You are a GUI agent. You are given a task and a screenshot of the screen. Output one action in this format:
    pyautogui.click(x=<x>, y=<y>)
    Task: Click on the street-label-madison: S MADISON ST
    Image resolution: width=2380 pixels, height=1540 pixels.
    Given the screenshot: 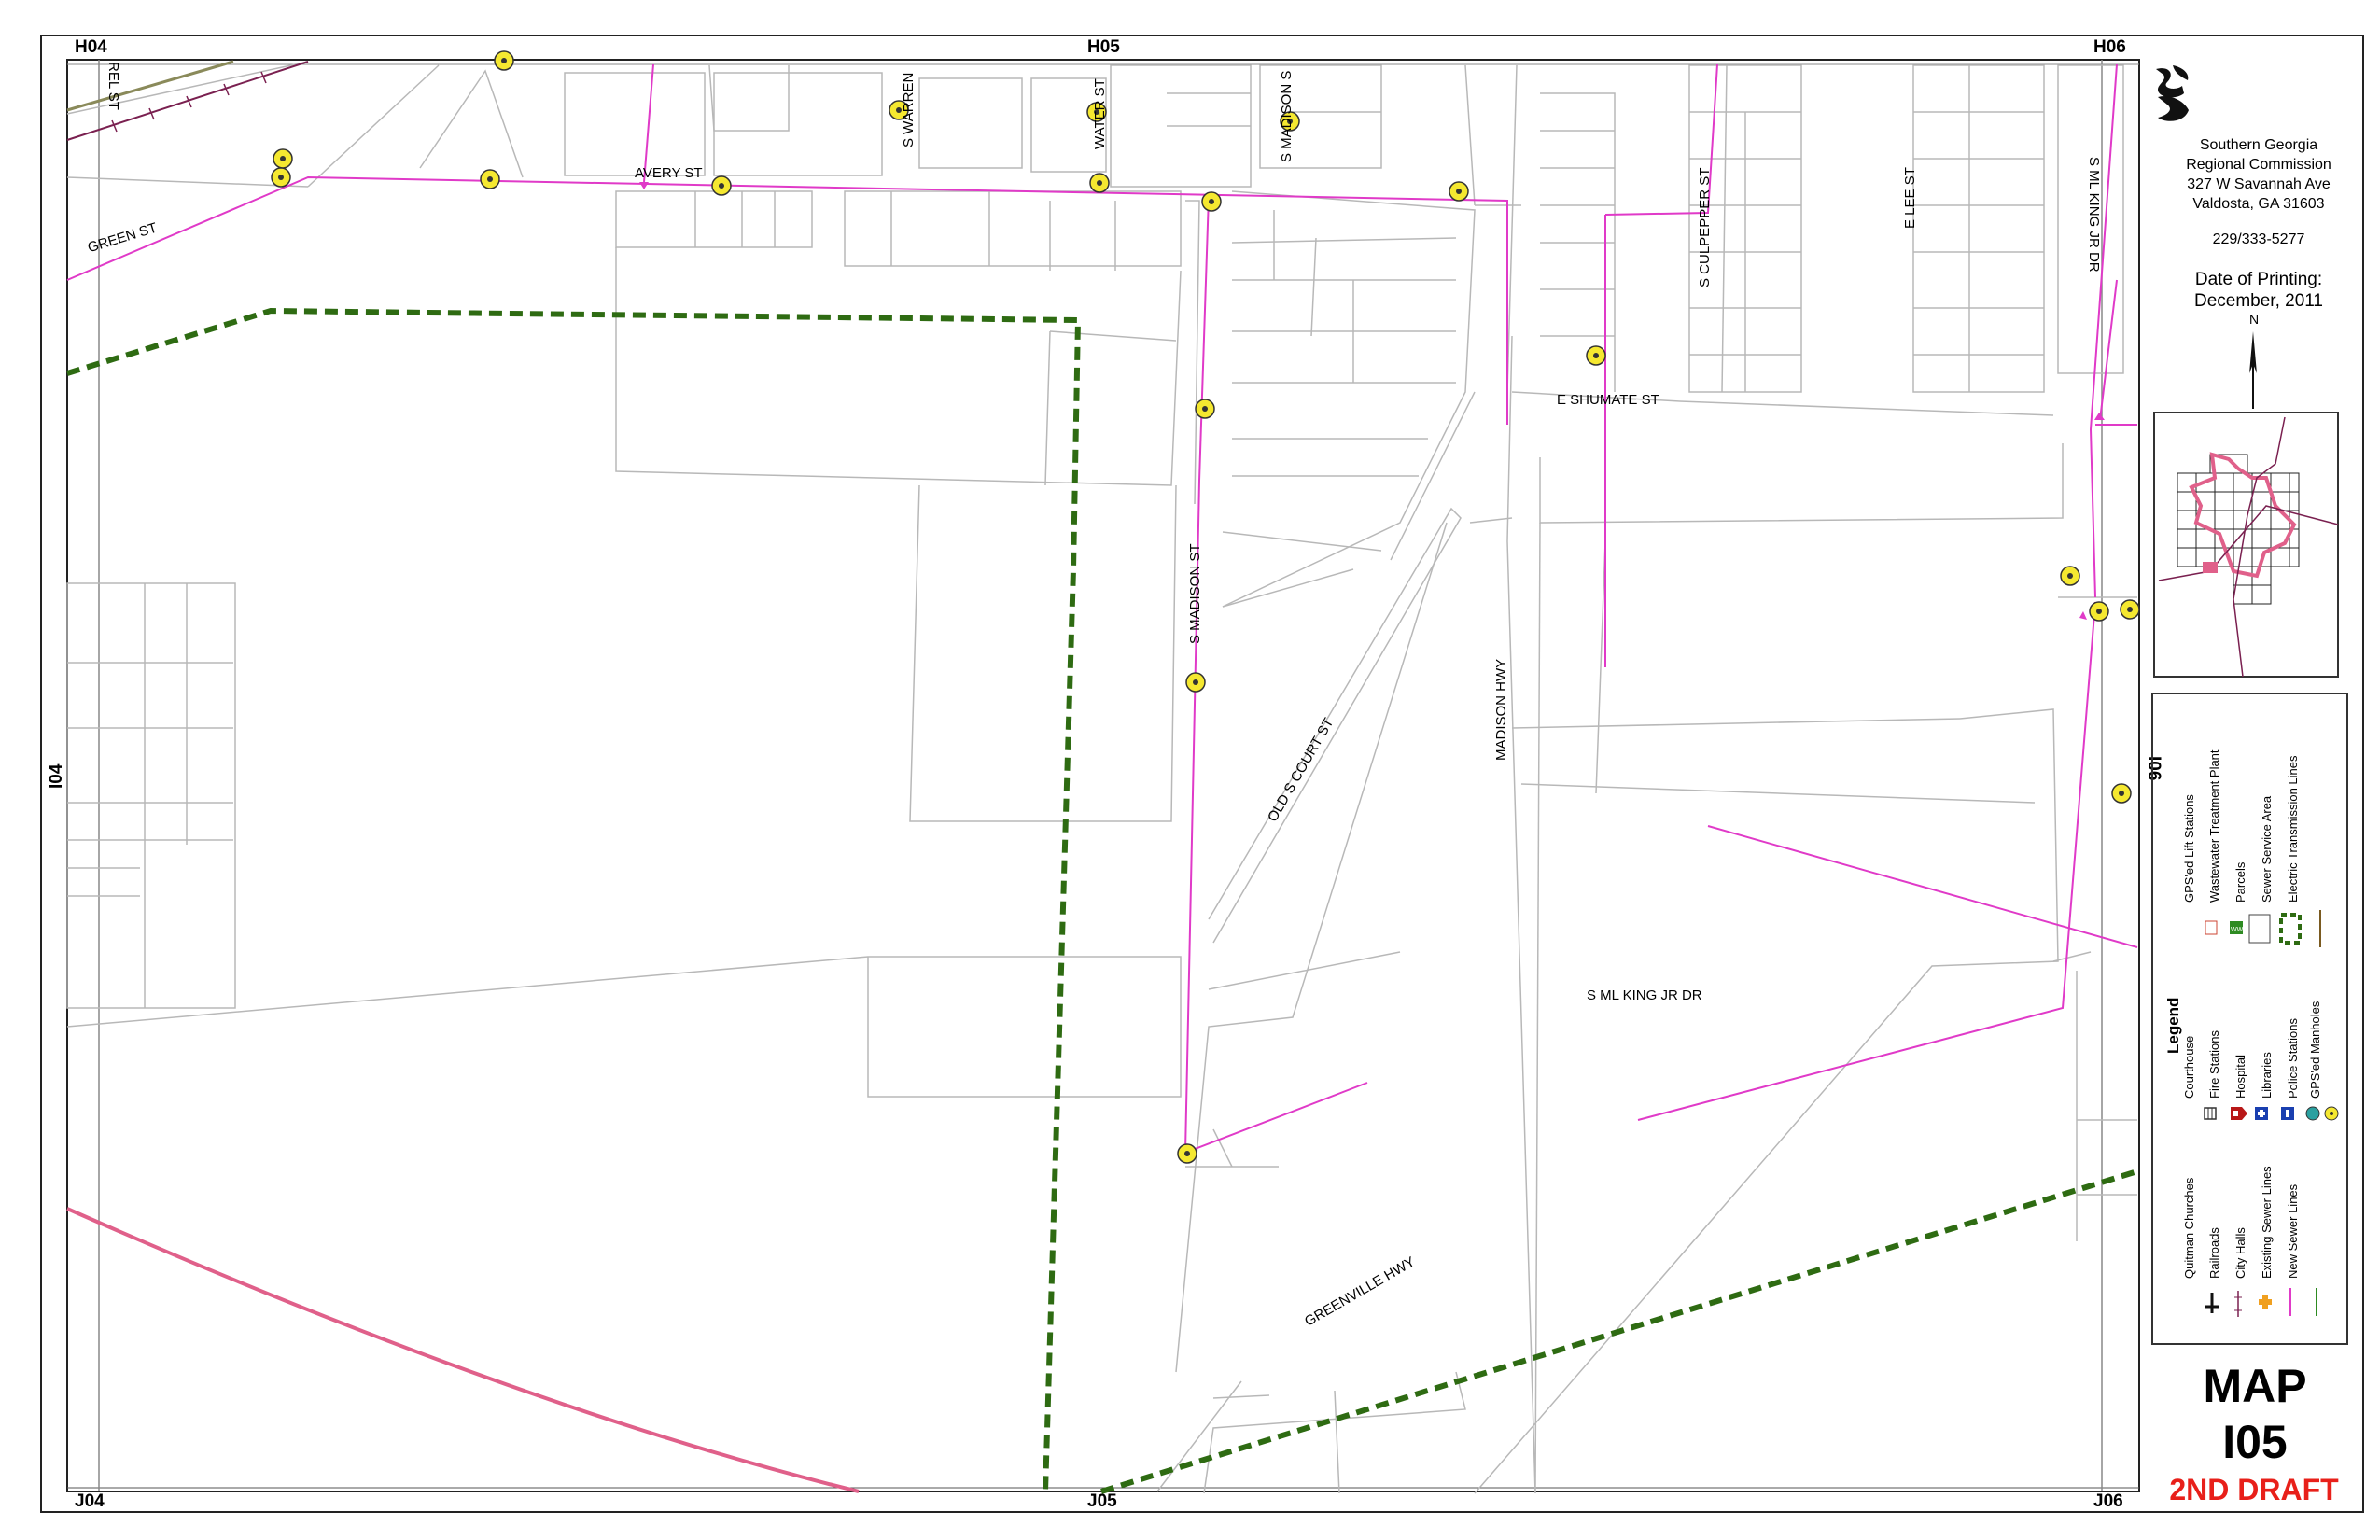 What is the action you would take?
    pyautogui.click(x=1195, y=593)
    